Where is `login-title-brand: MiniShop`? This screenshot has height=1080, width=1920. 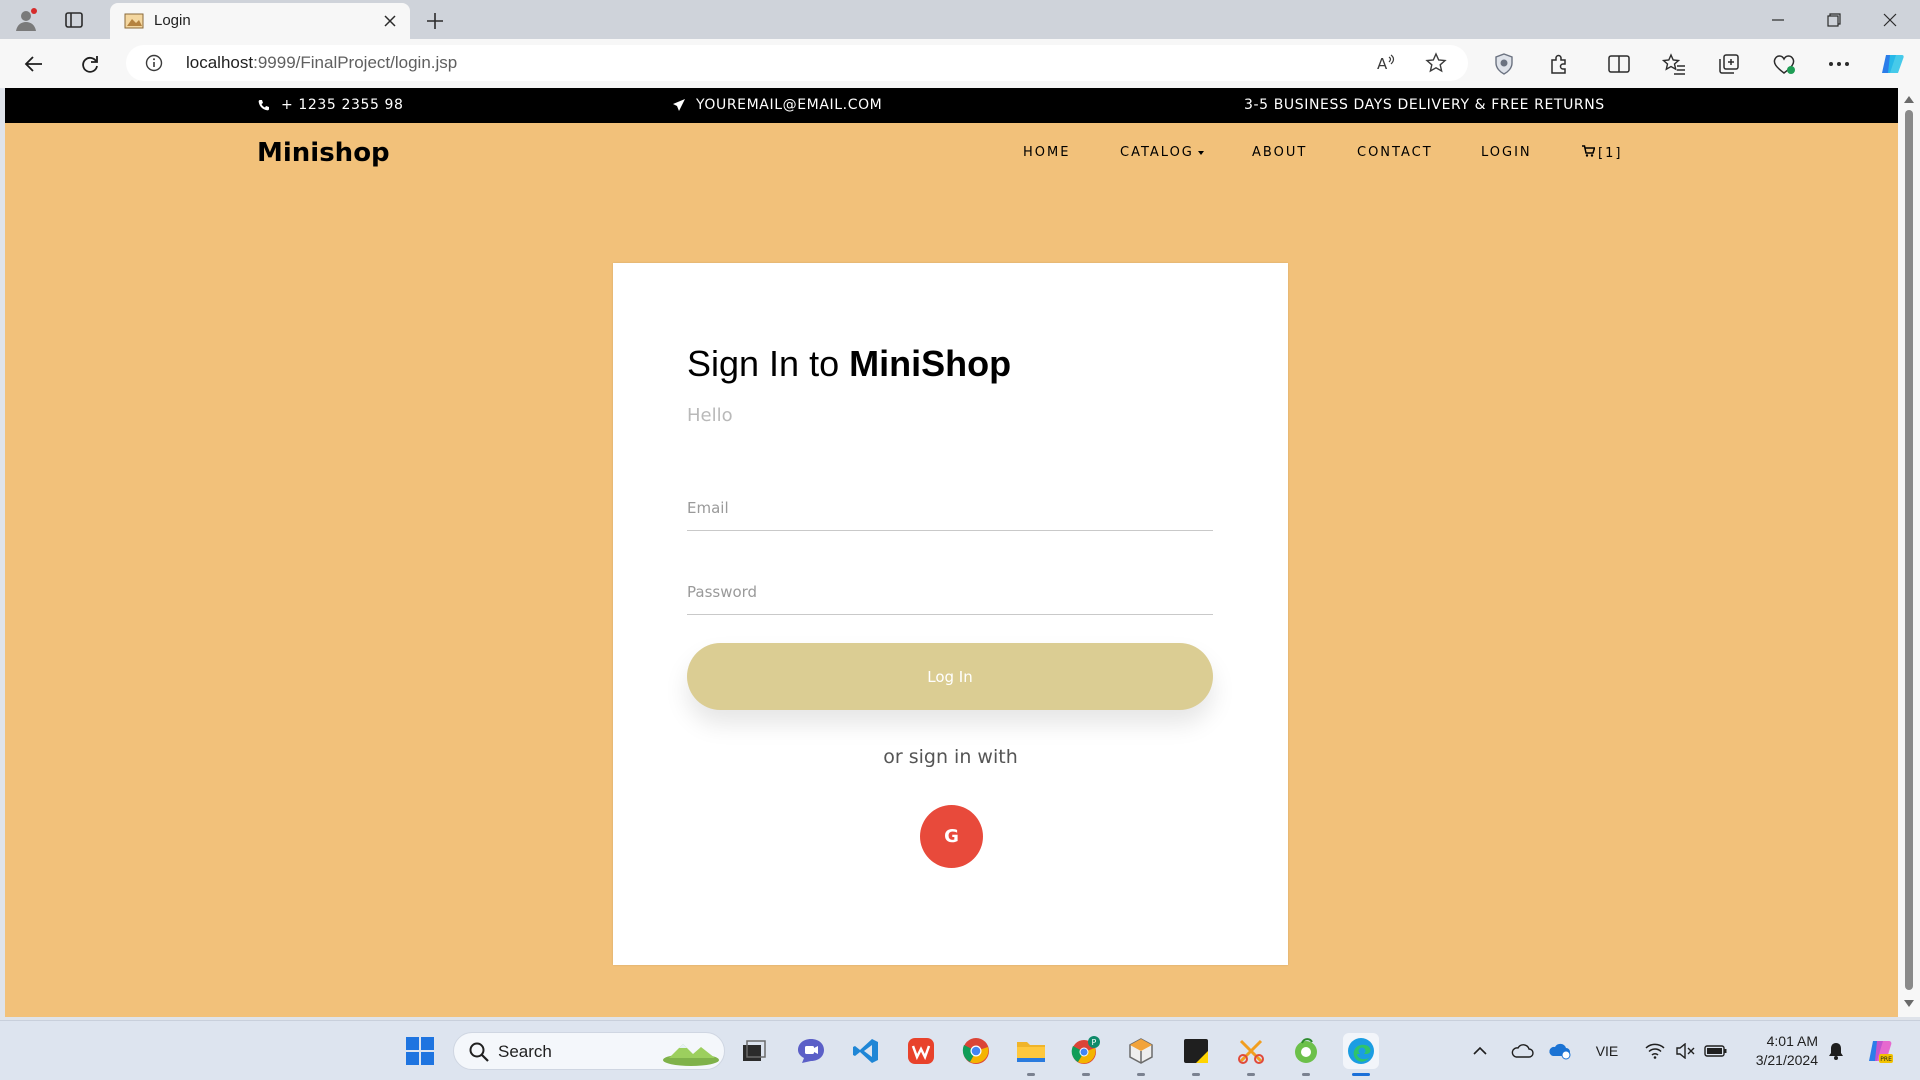 login-title-brand: MiniShop is located at coordinates (930, 363).